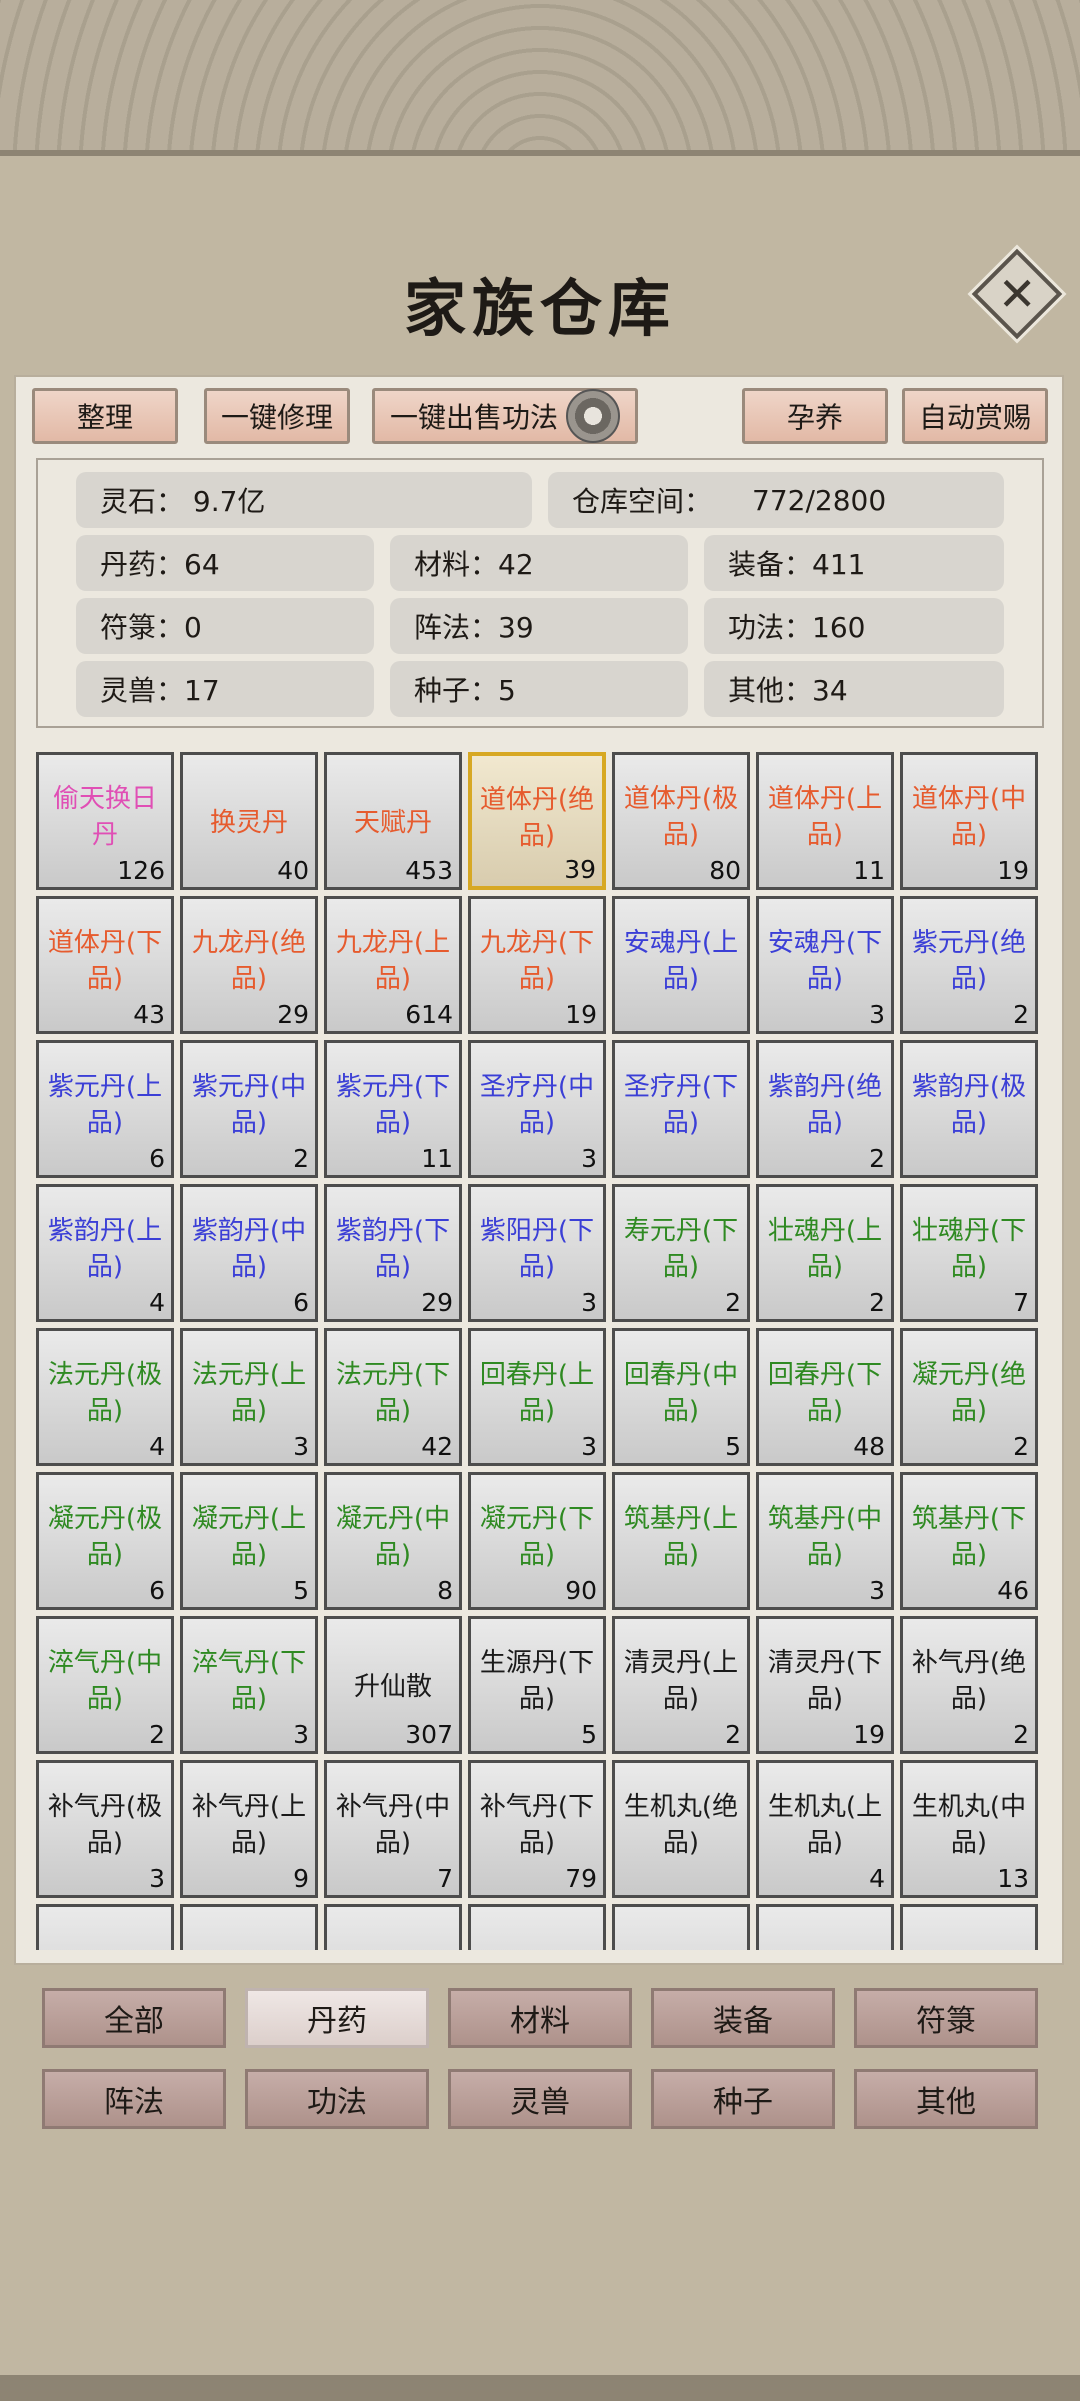  Describe the element at coordinates (337, 2018) in the screenshot. I see `tab-1: 丹药` at that location.